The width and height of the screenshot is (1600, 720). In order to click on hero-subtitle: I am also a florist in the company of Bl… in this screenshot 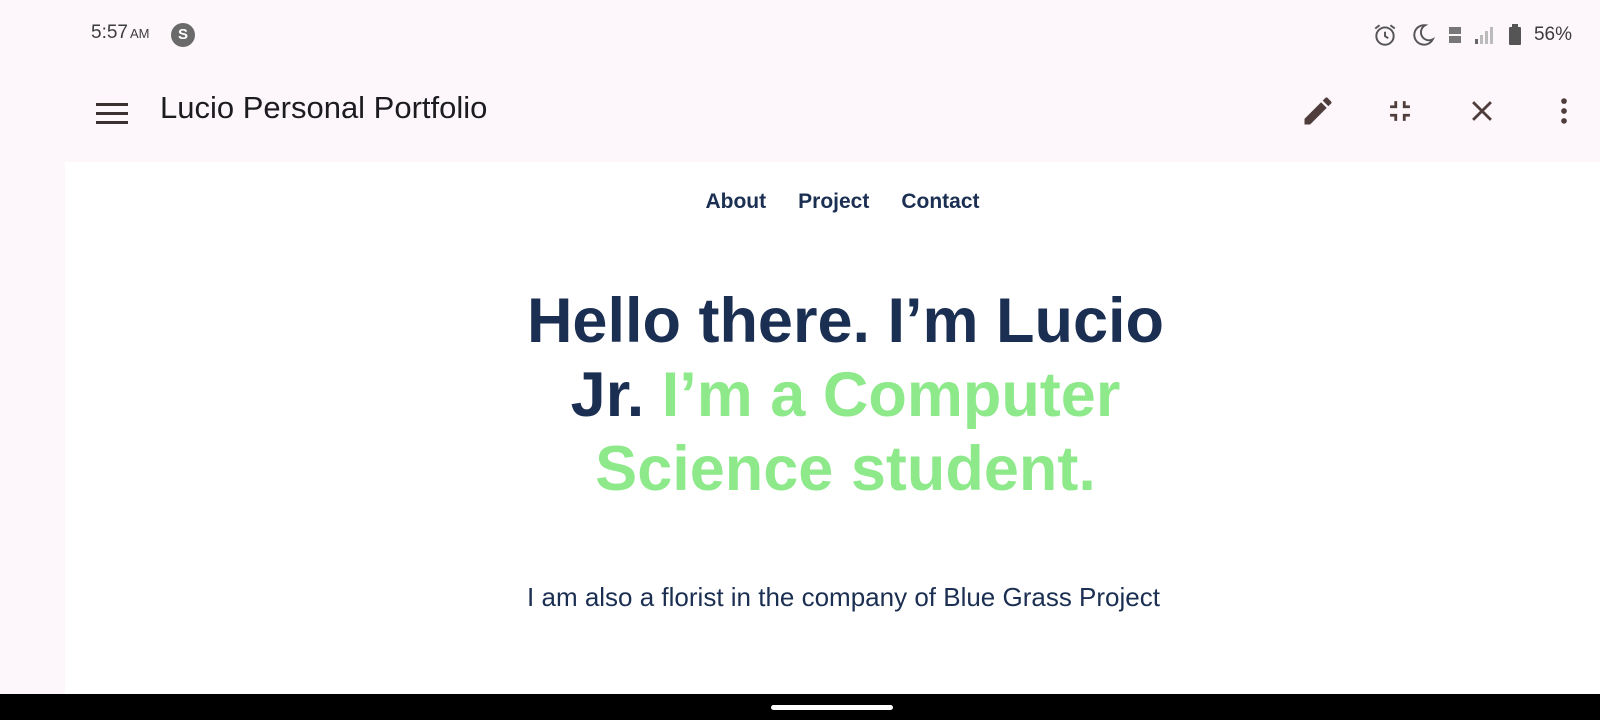, I will do `click(843, 597)`.